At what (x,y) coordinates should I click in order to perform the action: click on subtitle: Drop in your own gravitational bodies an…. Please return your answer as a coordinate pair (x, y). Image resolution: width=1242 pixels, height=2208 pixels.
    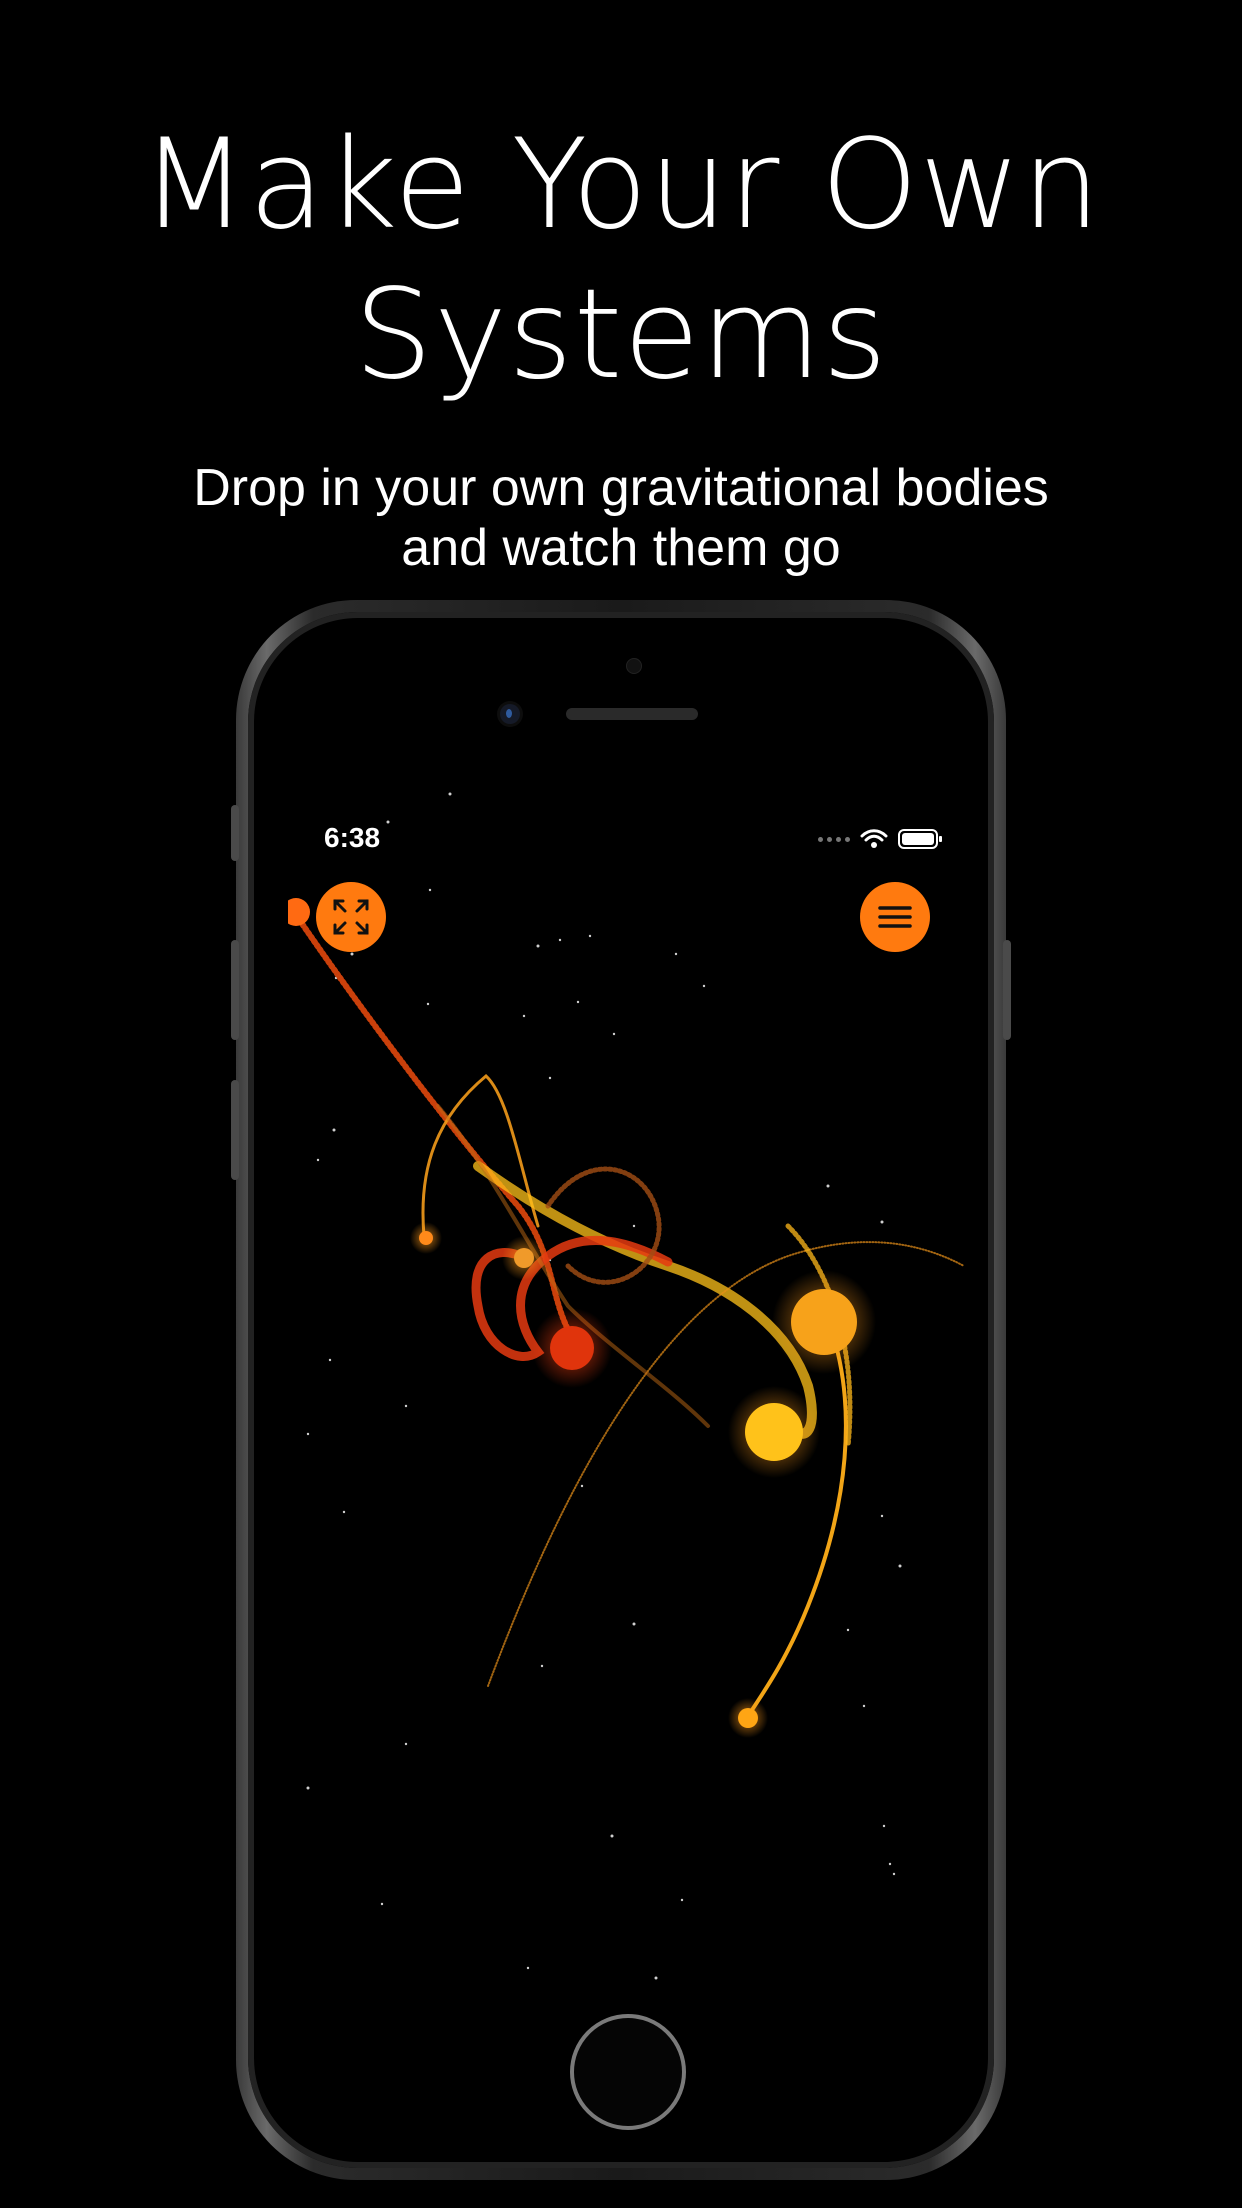
    Looking at the image, I should click on (621, 518).